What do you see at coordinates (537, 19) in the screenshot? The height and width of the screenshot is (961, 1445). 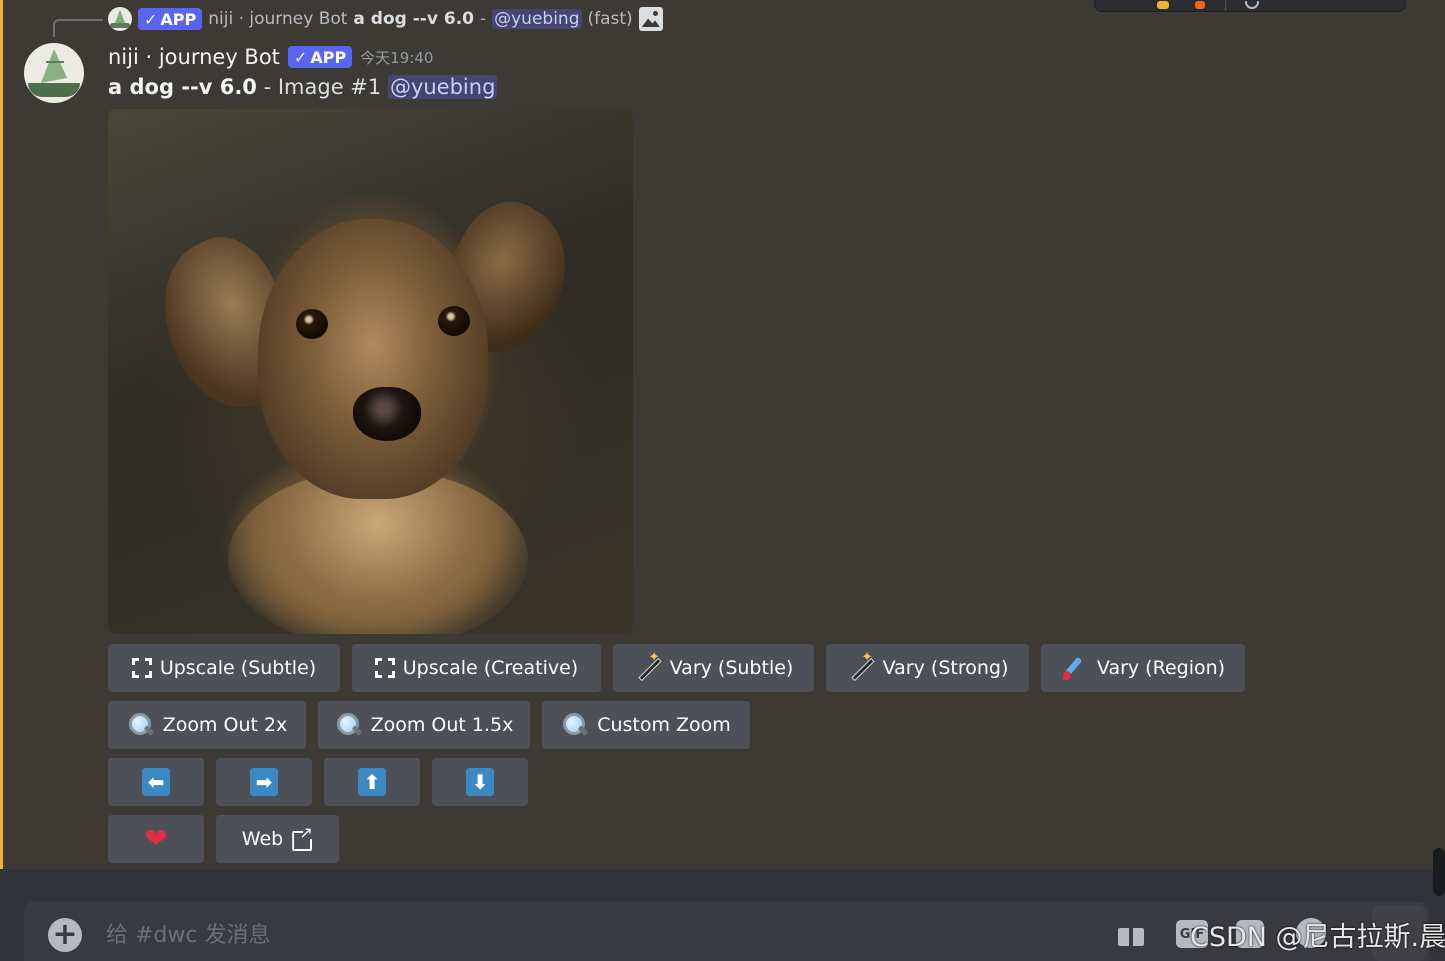 I see `reply-mention: @yuebing` at bounding box center [537, 19].